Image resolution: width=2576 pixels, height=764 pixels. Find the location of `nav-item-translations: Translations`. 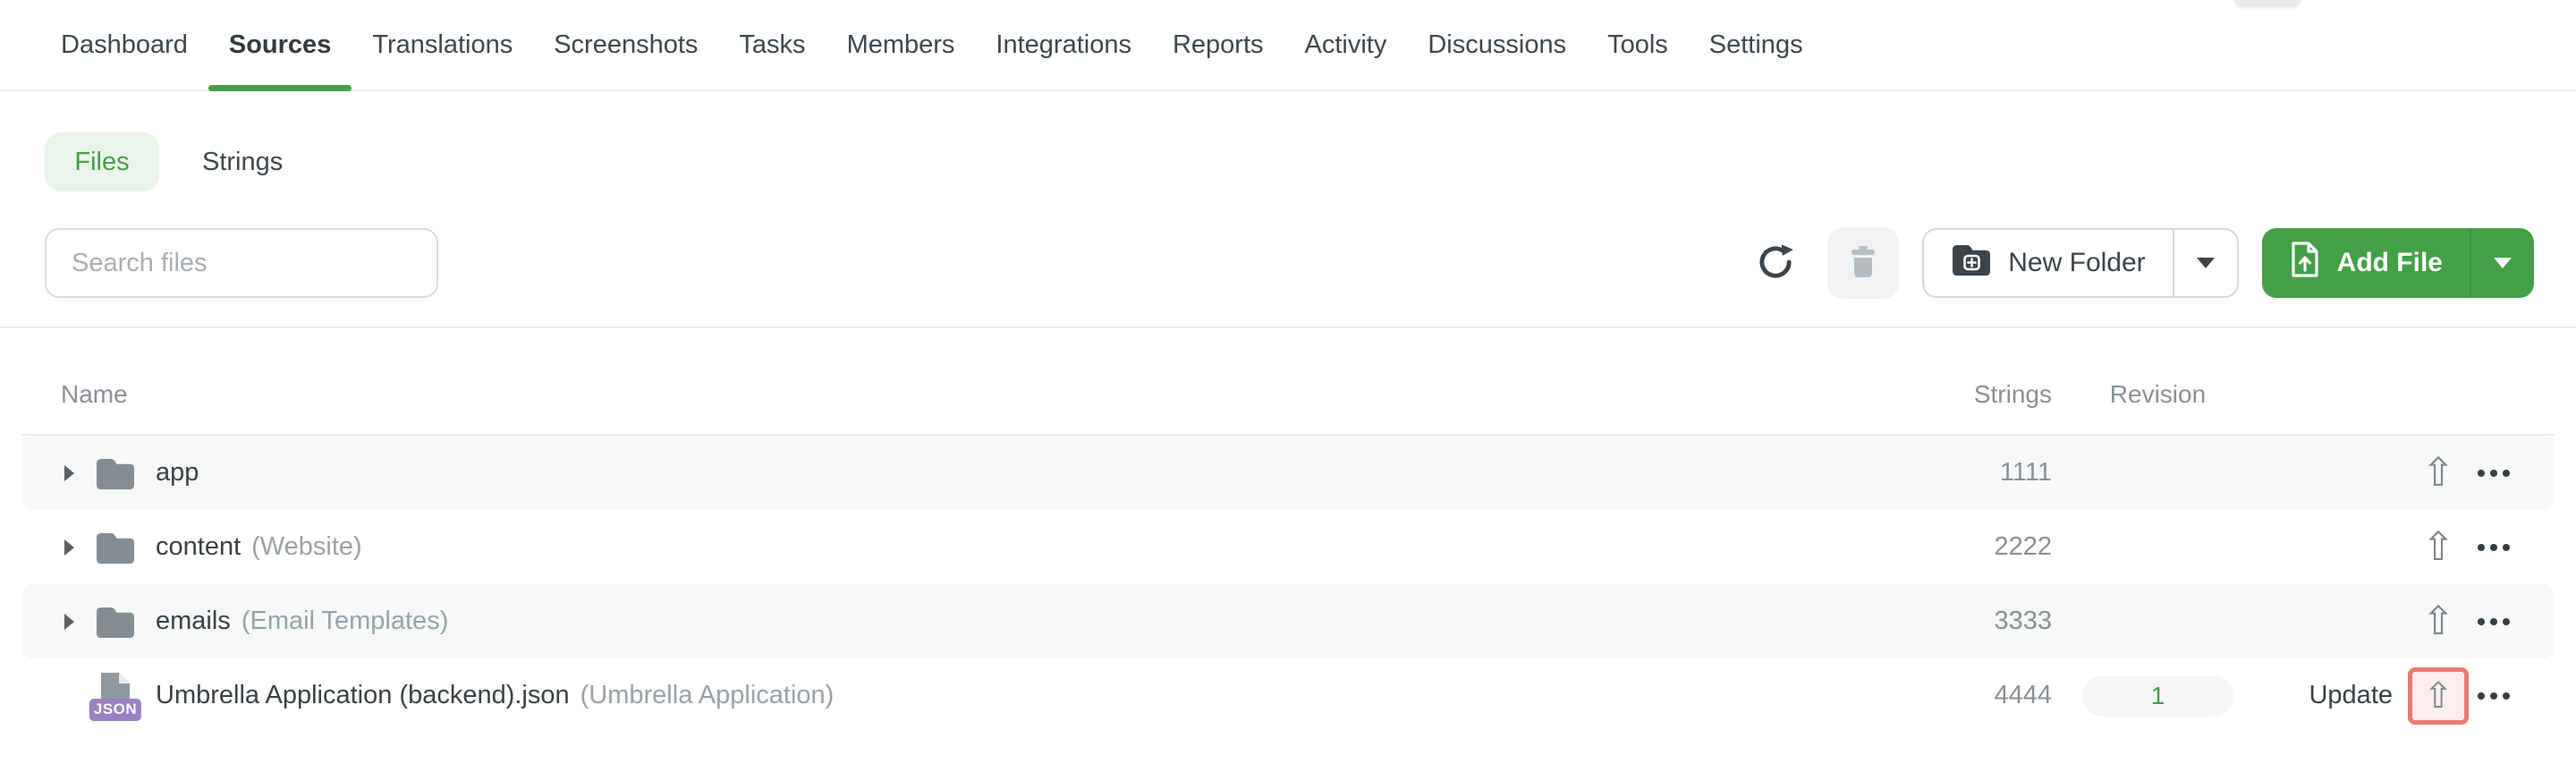

nav-item-translations: Translations is located at coordinates (442, 45).